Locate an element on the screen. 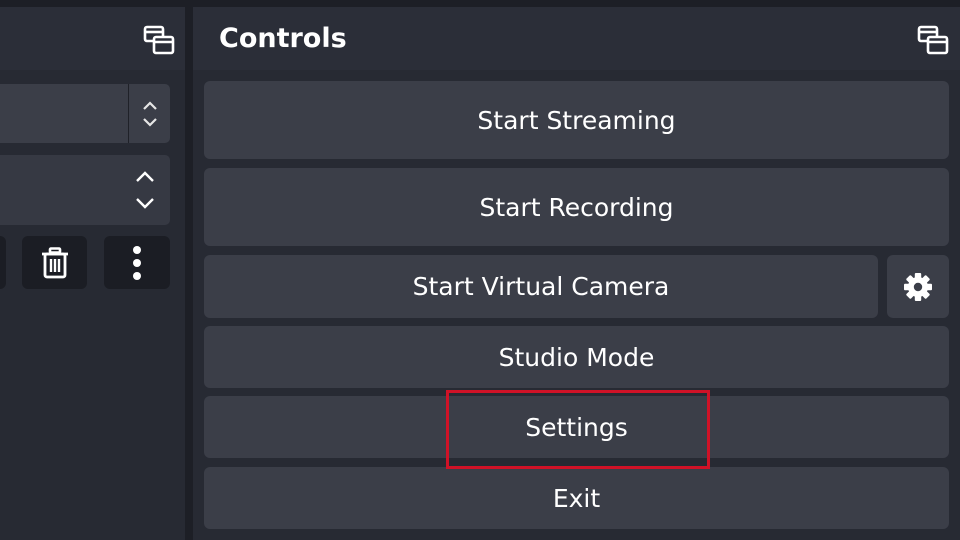  trash-icon is located at coordinates (54, 262).